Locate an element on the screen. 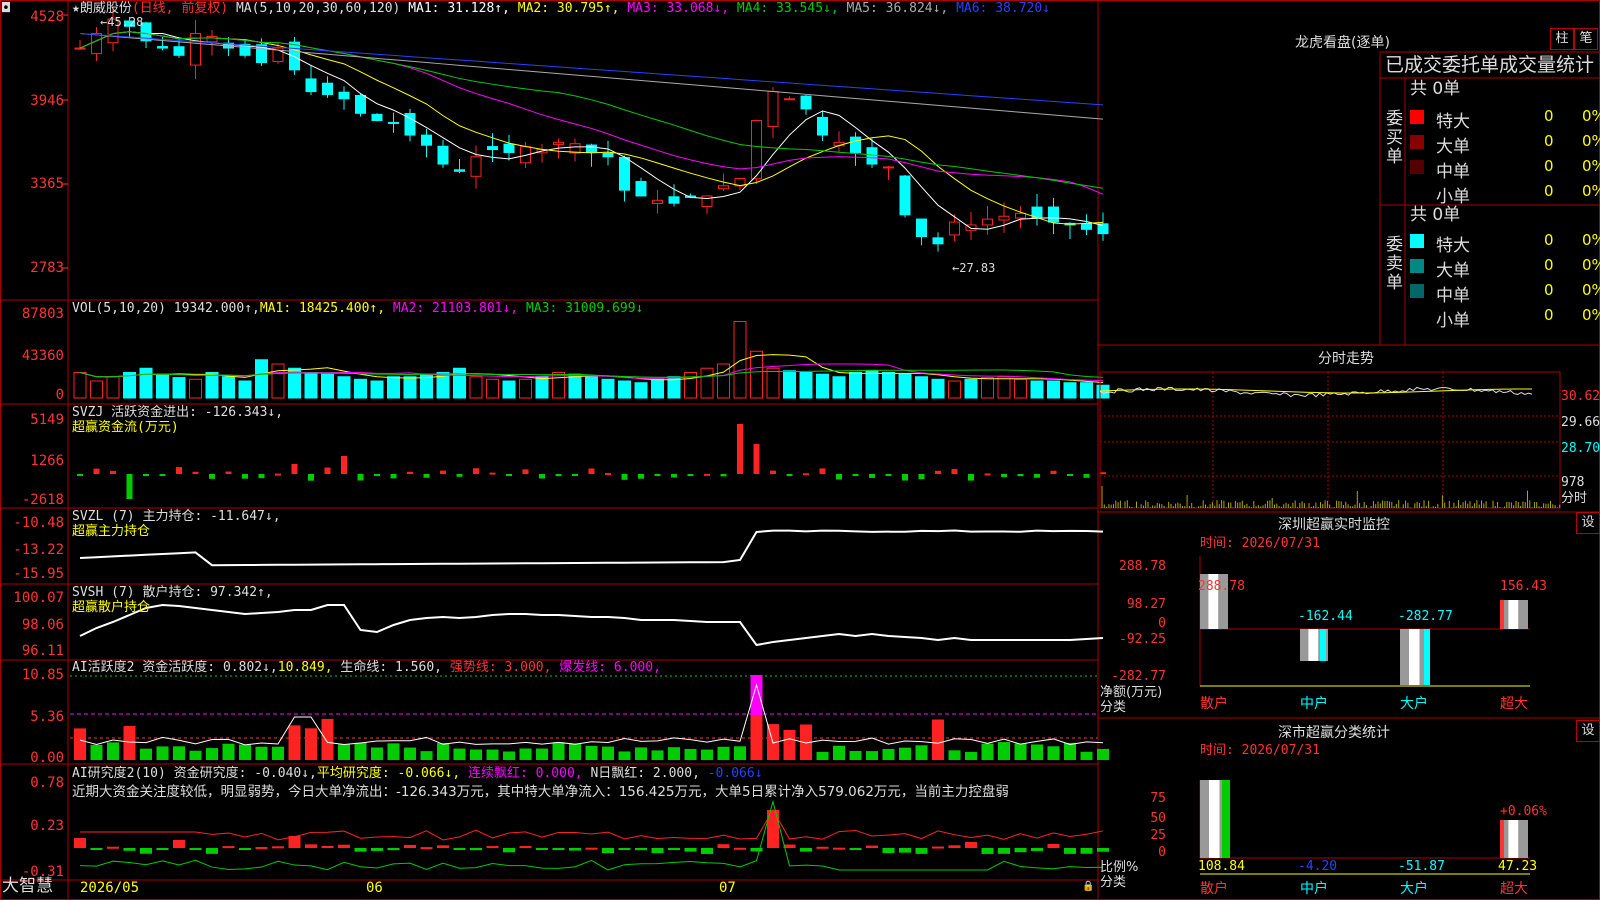  intraday-axis-label: 29.66 is located at coordinates (1580, 422).